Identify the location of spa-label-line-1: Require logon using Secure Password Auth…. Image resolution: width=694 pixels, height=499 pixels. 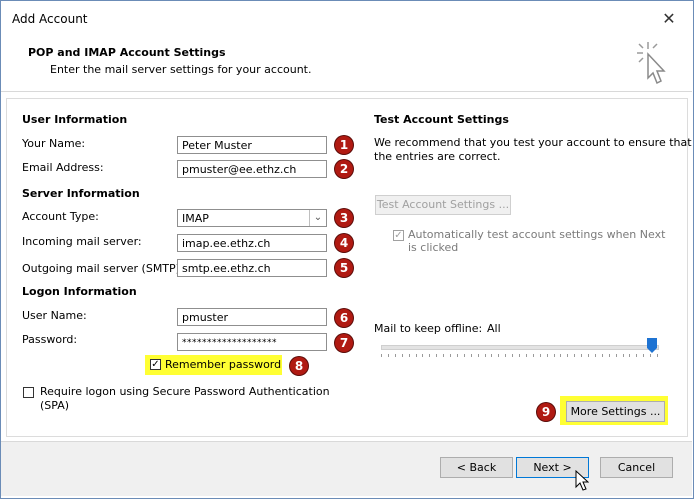
(185, 391).